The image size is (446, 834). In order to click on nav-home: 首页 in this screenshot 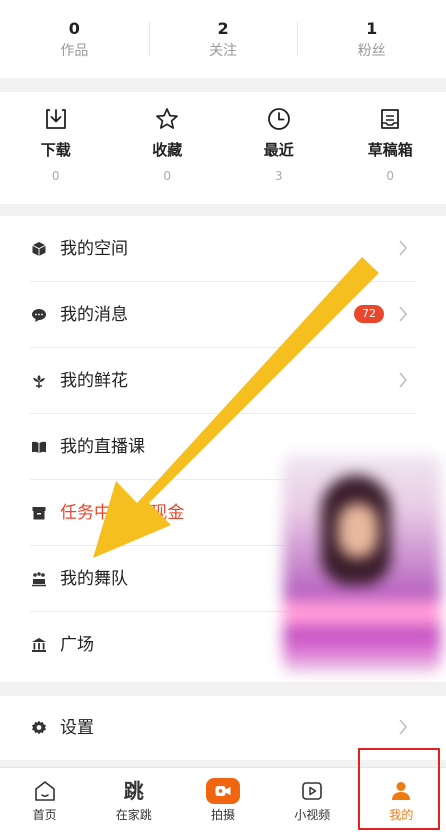, I will do `click(44, 801)`.